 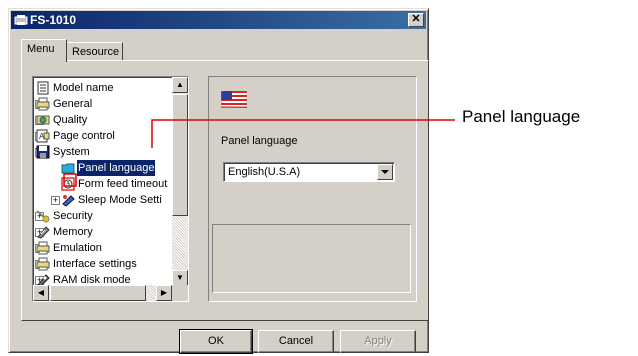 What do you see at coordinates (259, 141) in the screenshot?
I see `panel-language-label: Panel language` at bounding box center [259, 141].